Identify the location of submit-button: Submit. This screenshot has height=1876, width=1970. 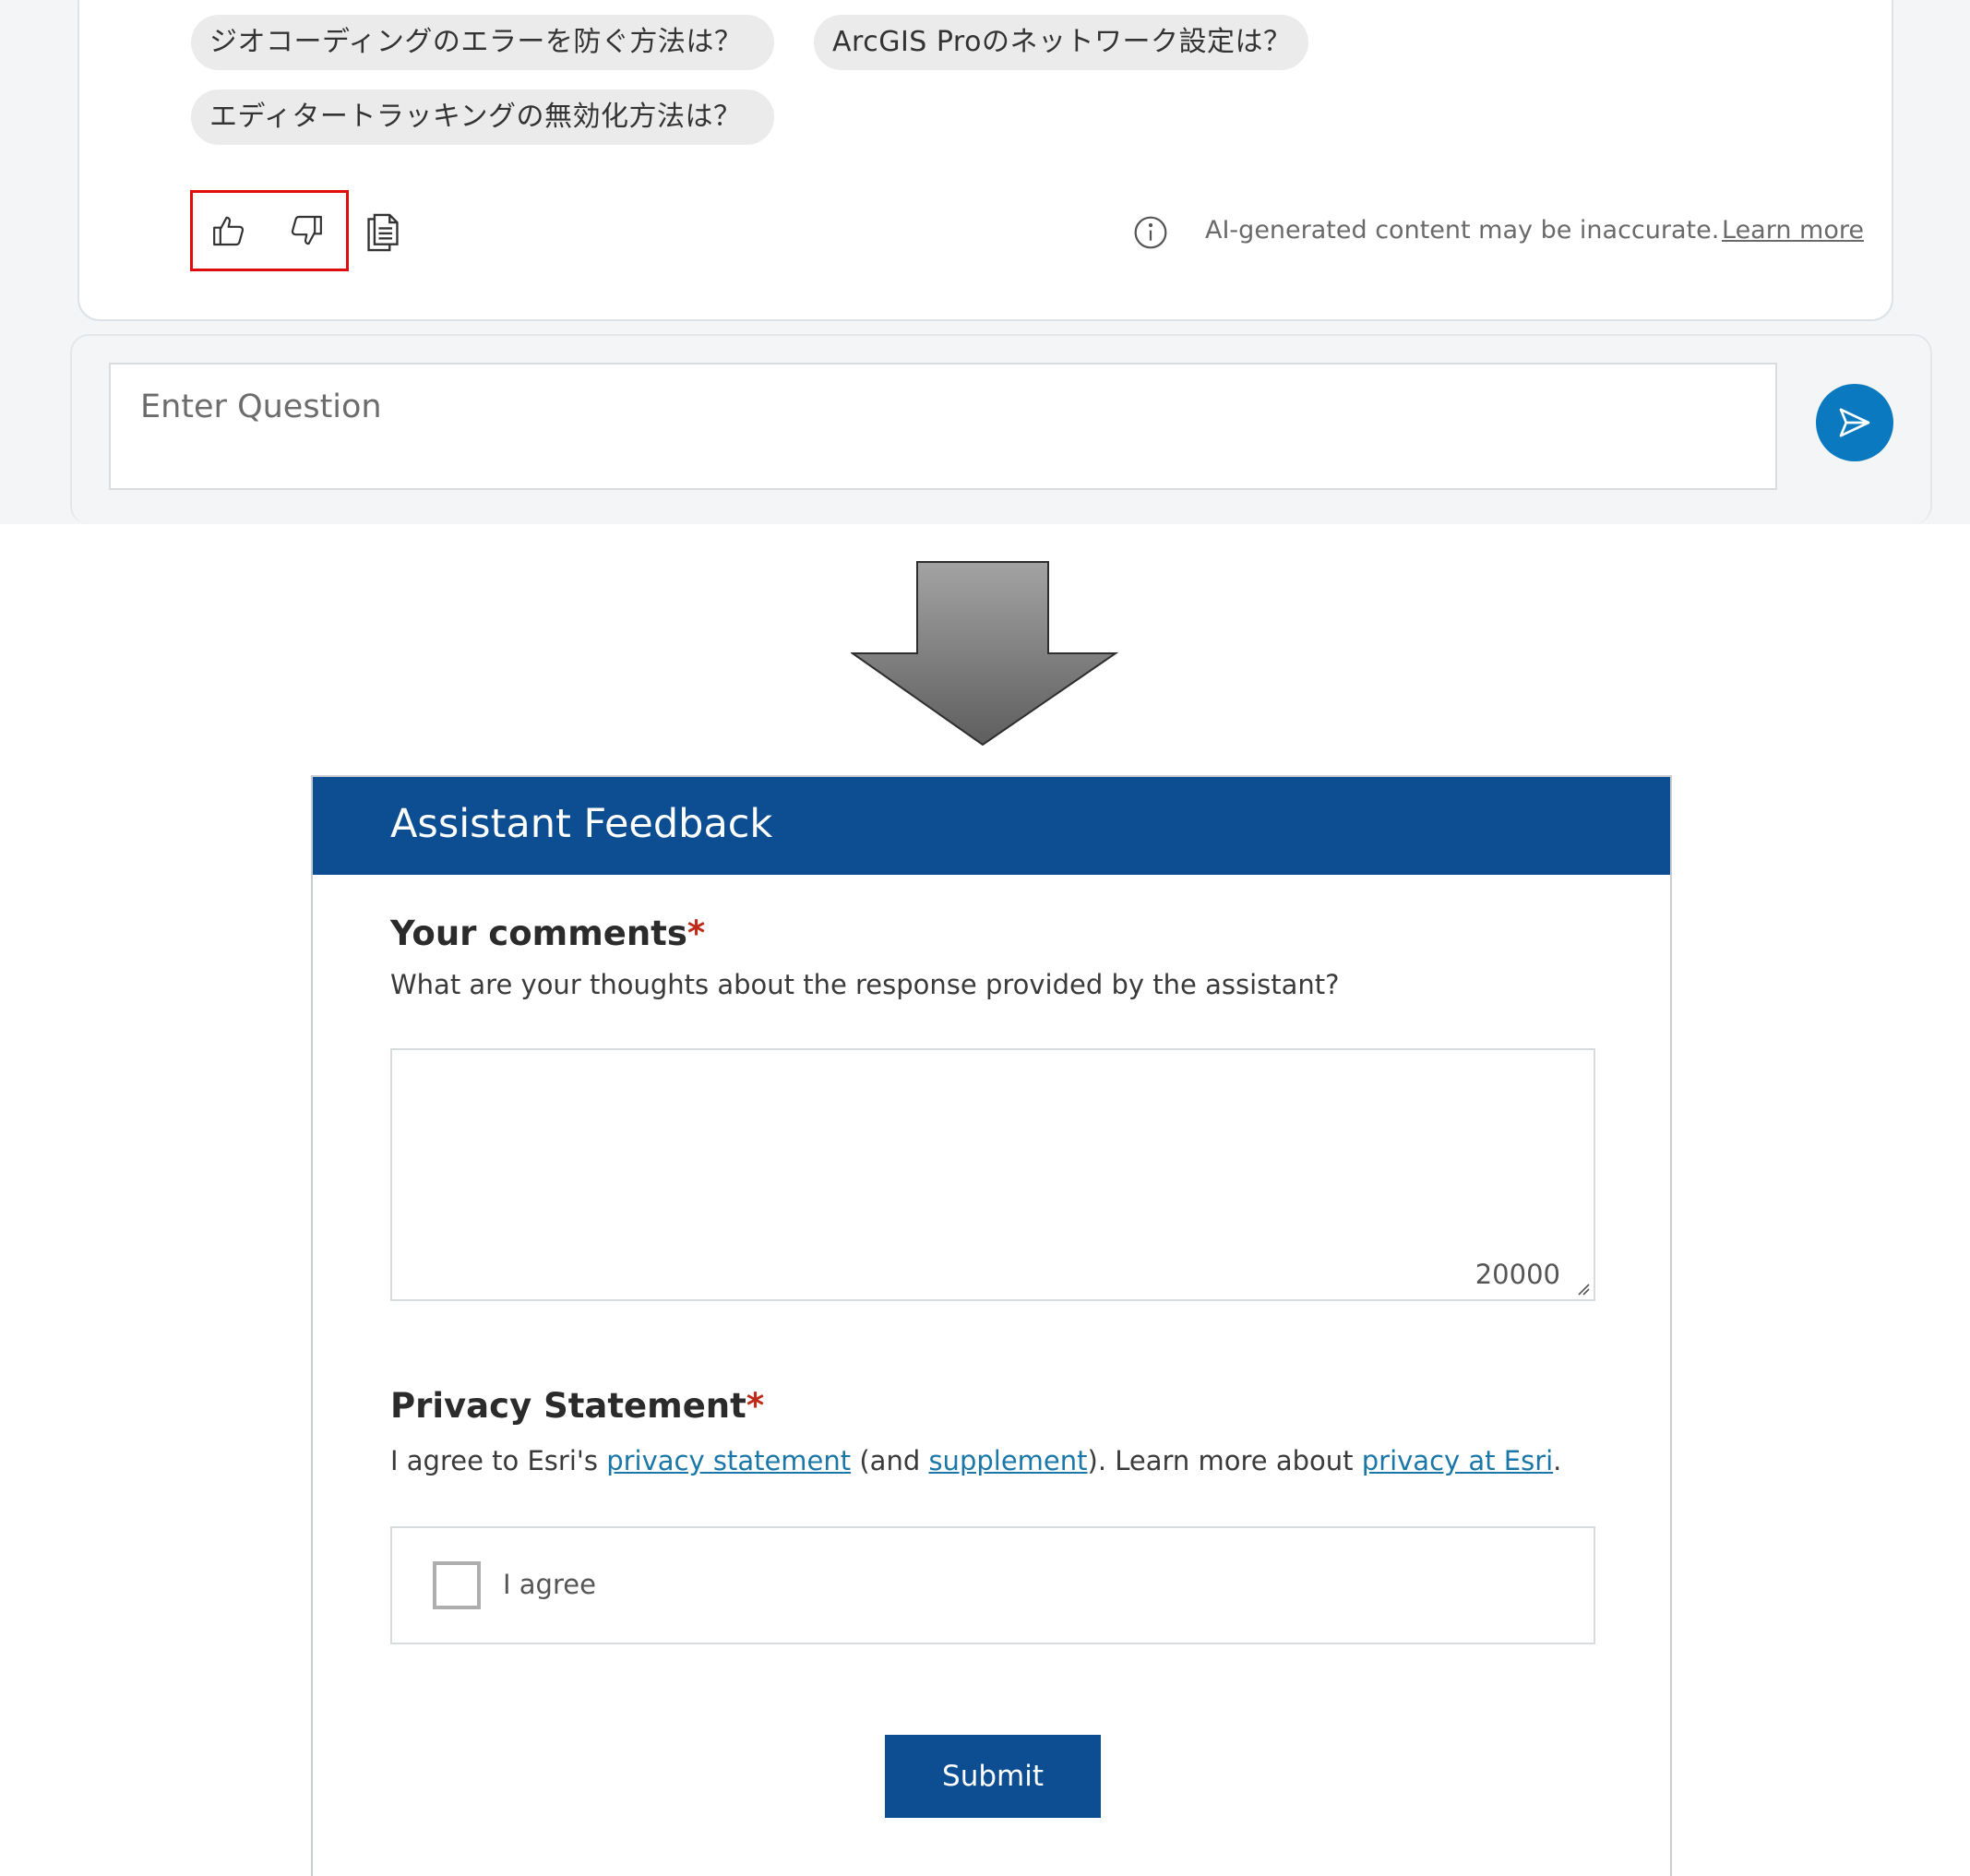
(993, 1777).